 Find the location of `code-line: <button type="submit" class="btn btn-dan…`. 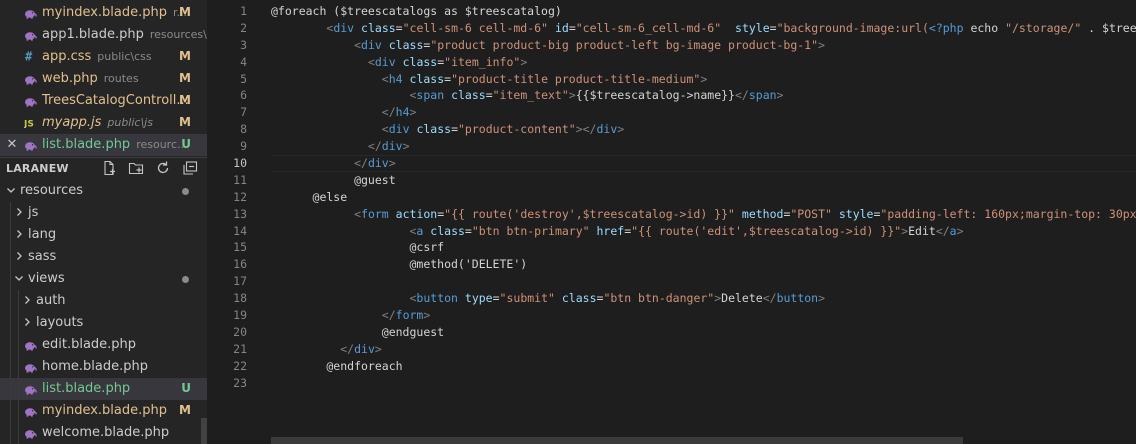

code-line: <button type="submit" class="btn btn-dan… is located at coordinates (703, 298).